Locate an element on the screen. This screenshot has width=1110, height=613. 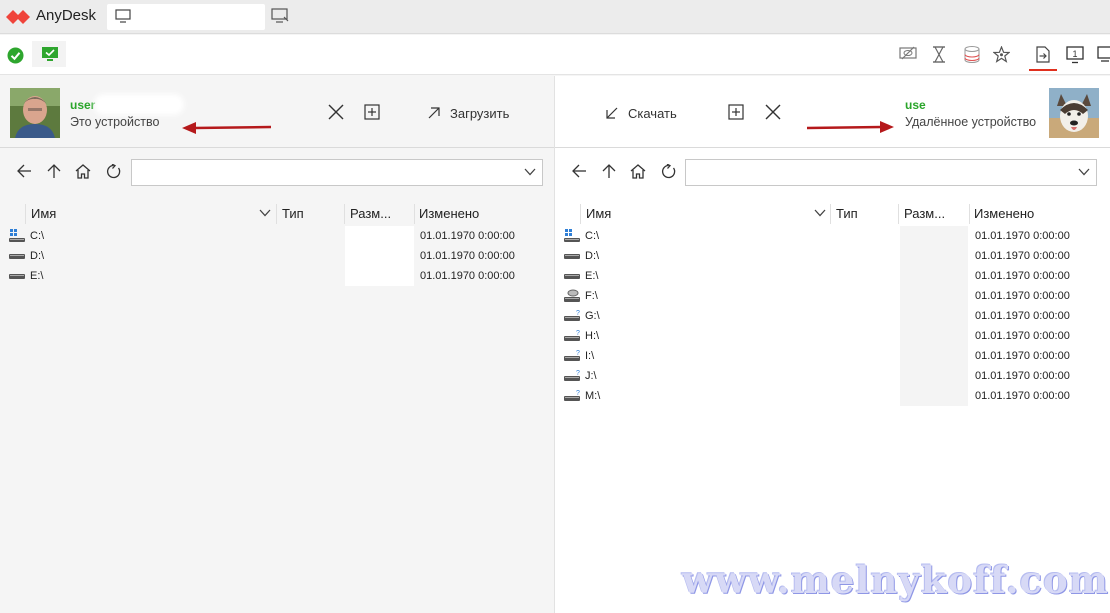
file-row: ? M:\ 01.01.1970 0:00:00 is located at coordinates (832, 396).